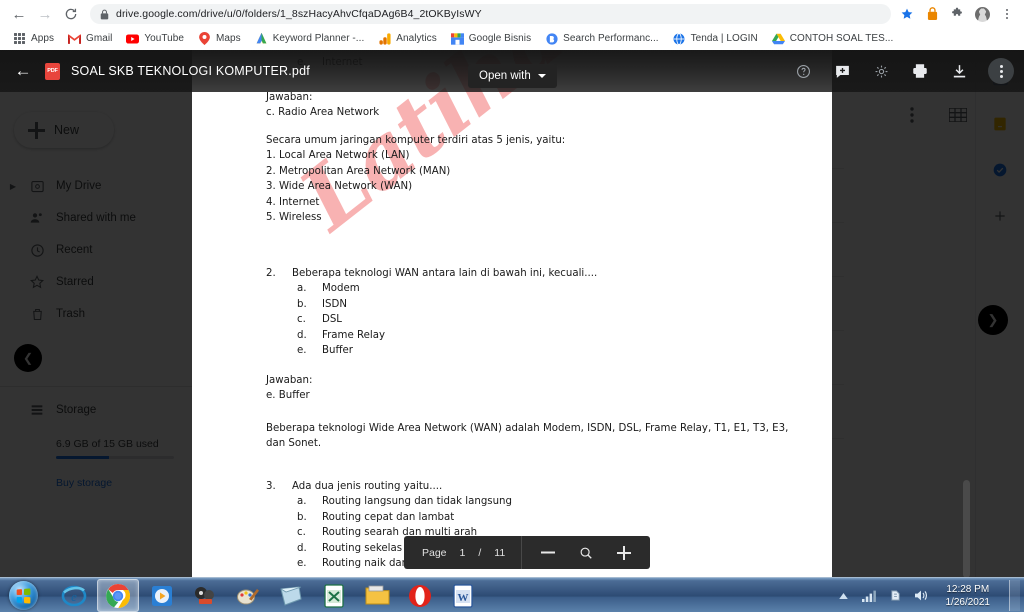  What do you see at coordinates (407, 38) in the screenshot?
I see `bookmark-analytics: Analytics` at bounding box center [407, 38].